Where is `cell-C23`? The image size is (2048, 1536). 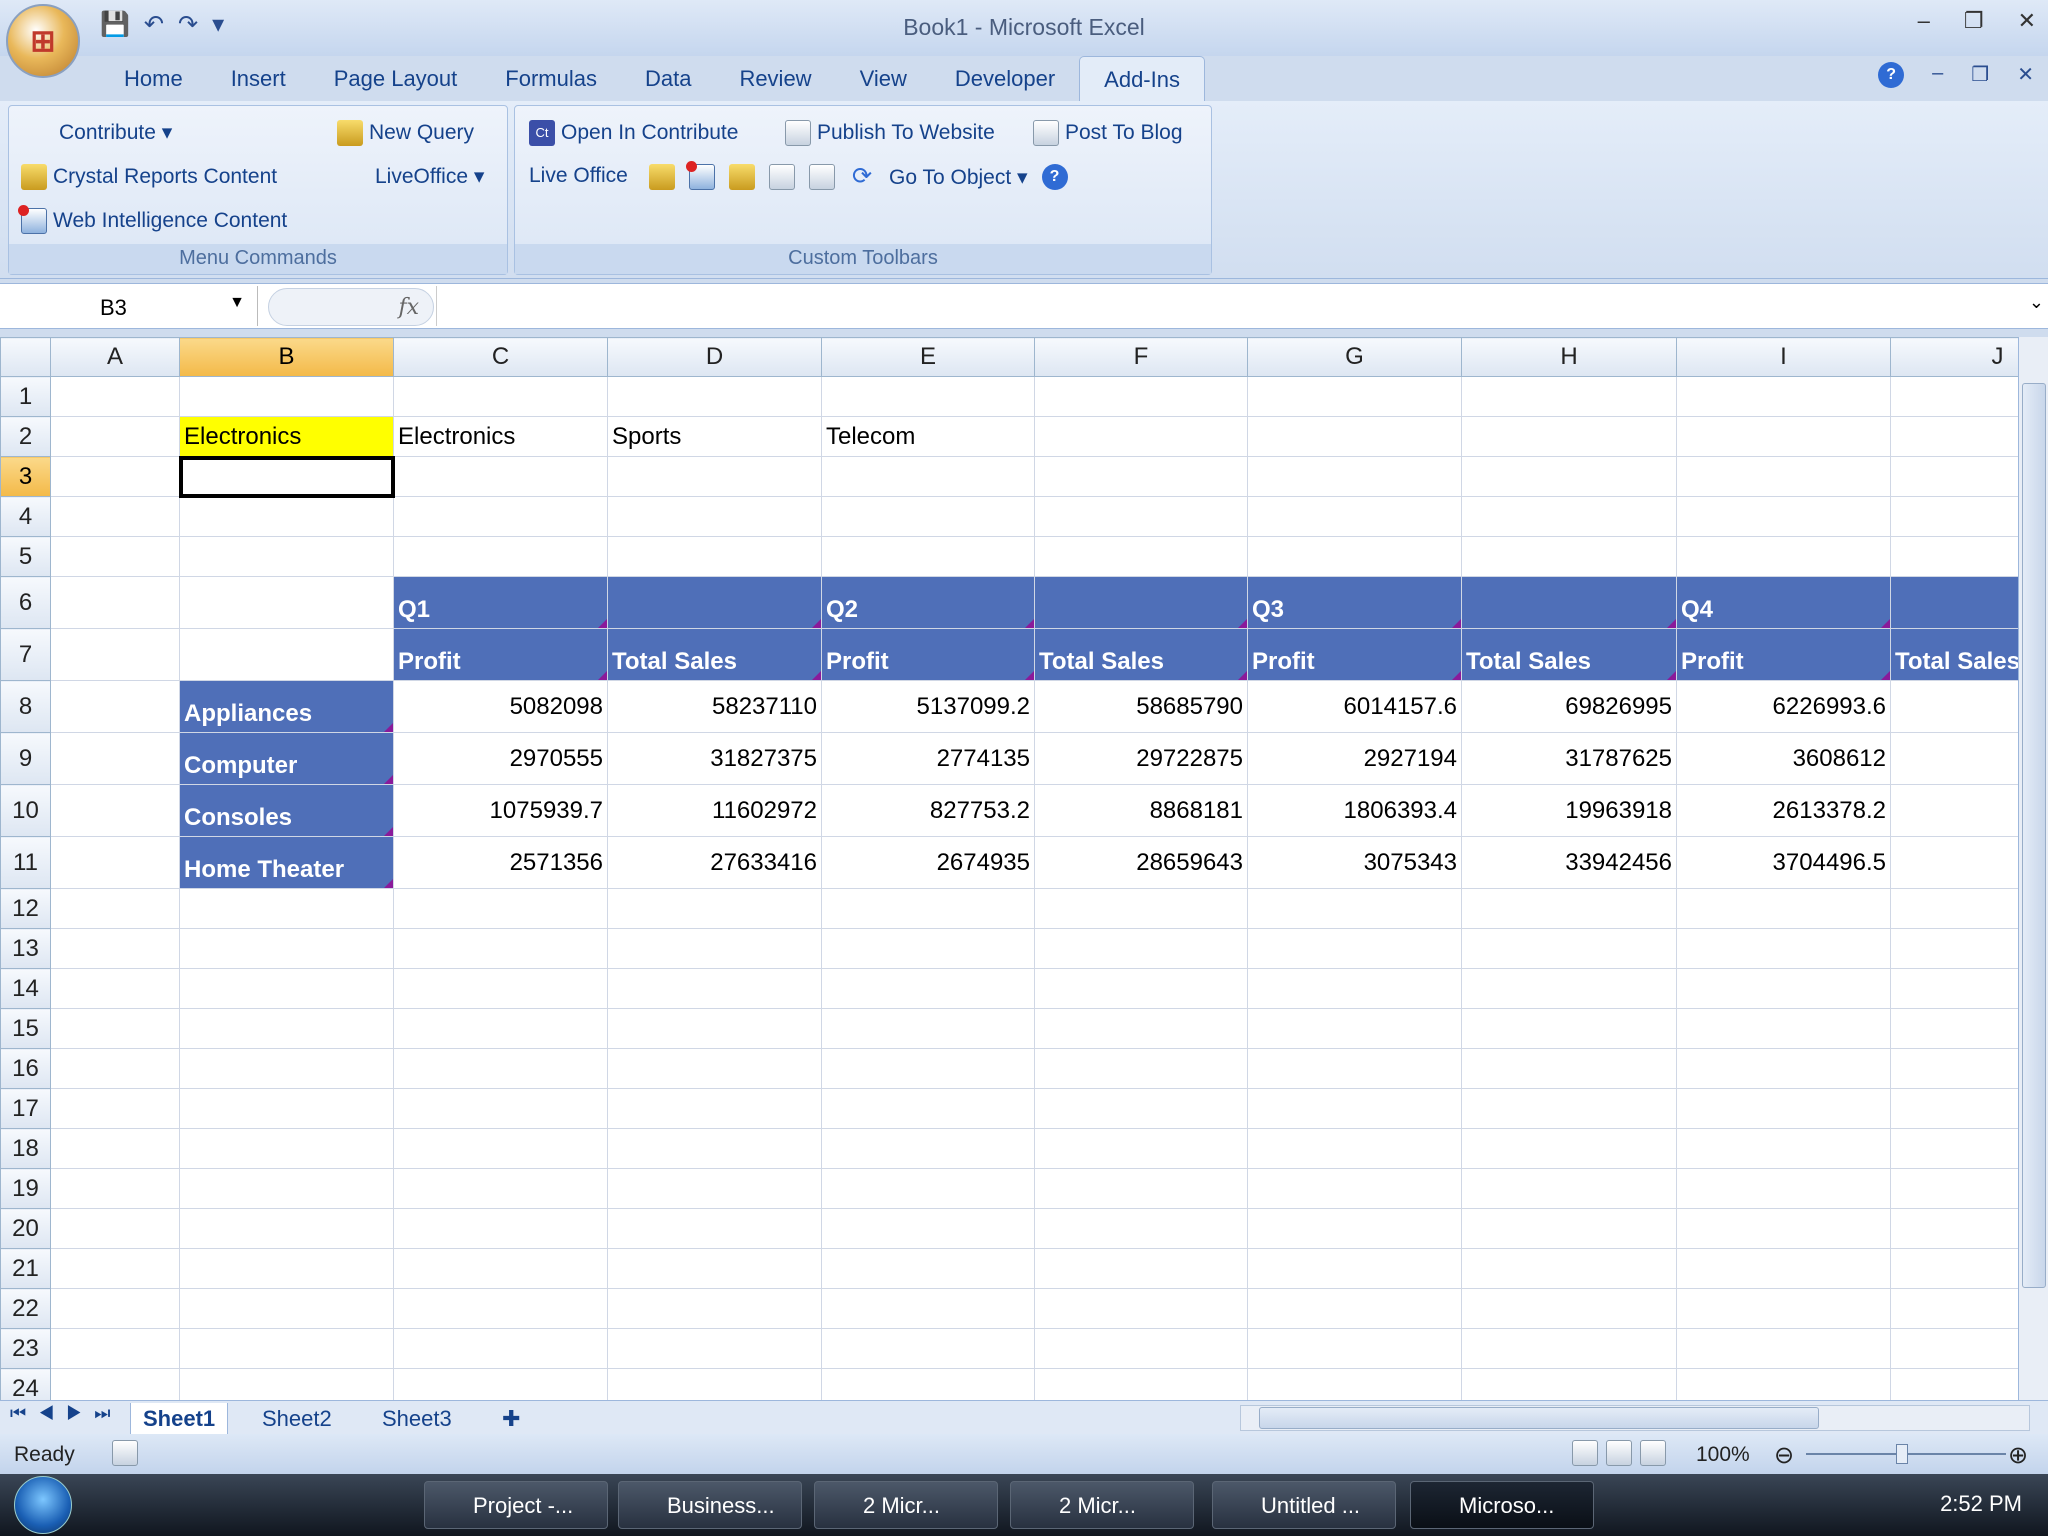
cell-C23 is located at coordinates (500, 1348).